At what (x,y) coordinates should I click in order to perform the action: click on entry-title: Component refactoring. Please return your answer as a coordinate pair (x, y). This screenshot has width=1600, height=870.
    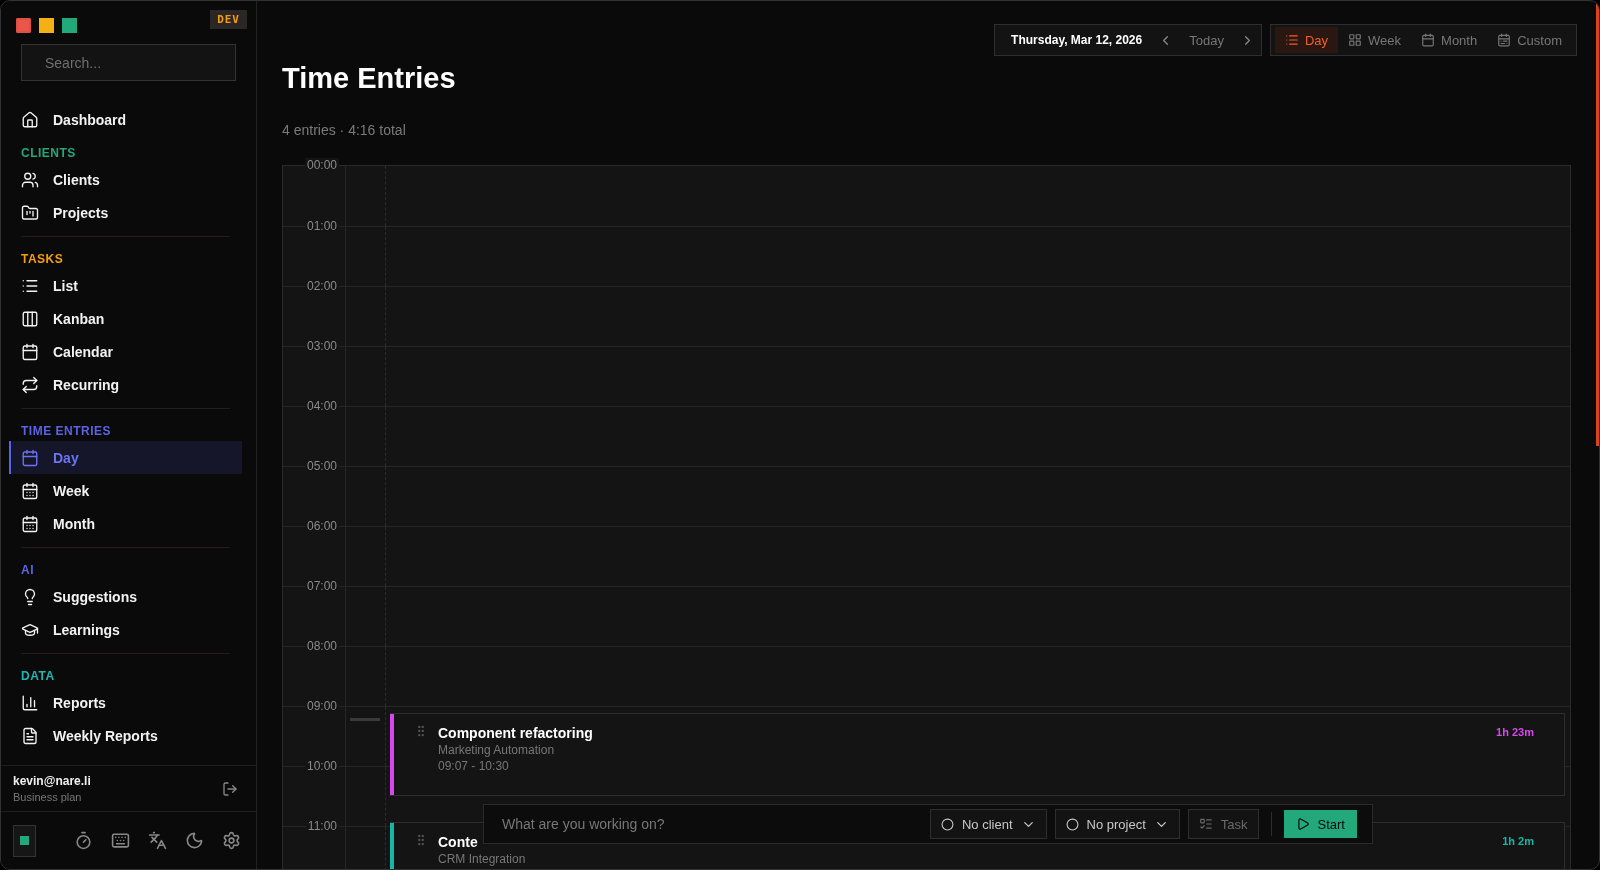
    Looking at the image, I should click on (516, 733).